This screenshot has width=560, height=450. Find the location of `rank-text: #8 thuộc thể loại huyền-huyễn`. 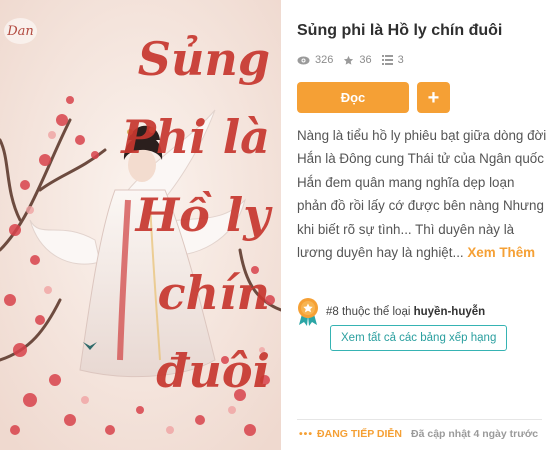

rank-text: #8 thuộc thể loại huyền-huyễn is located at coordinates (405, 312).